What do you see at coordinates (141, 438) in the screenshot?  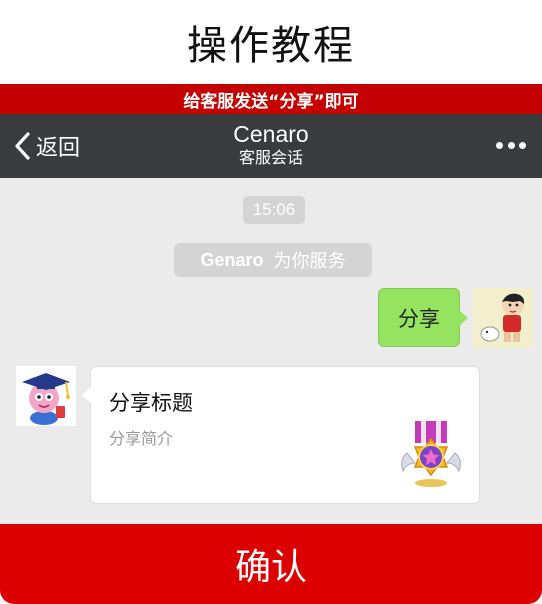 I see `share-card-description: 分享简介` at bounding box center [141, 438].